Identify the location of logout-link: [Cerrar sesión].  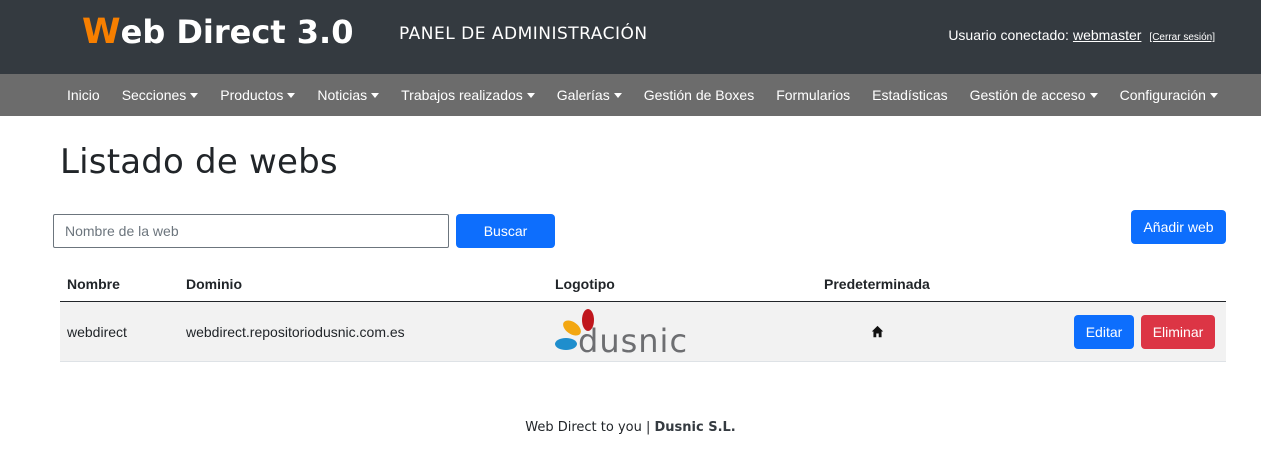
(1182, 38).